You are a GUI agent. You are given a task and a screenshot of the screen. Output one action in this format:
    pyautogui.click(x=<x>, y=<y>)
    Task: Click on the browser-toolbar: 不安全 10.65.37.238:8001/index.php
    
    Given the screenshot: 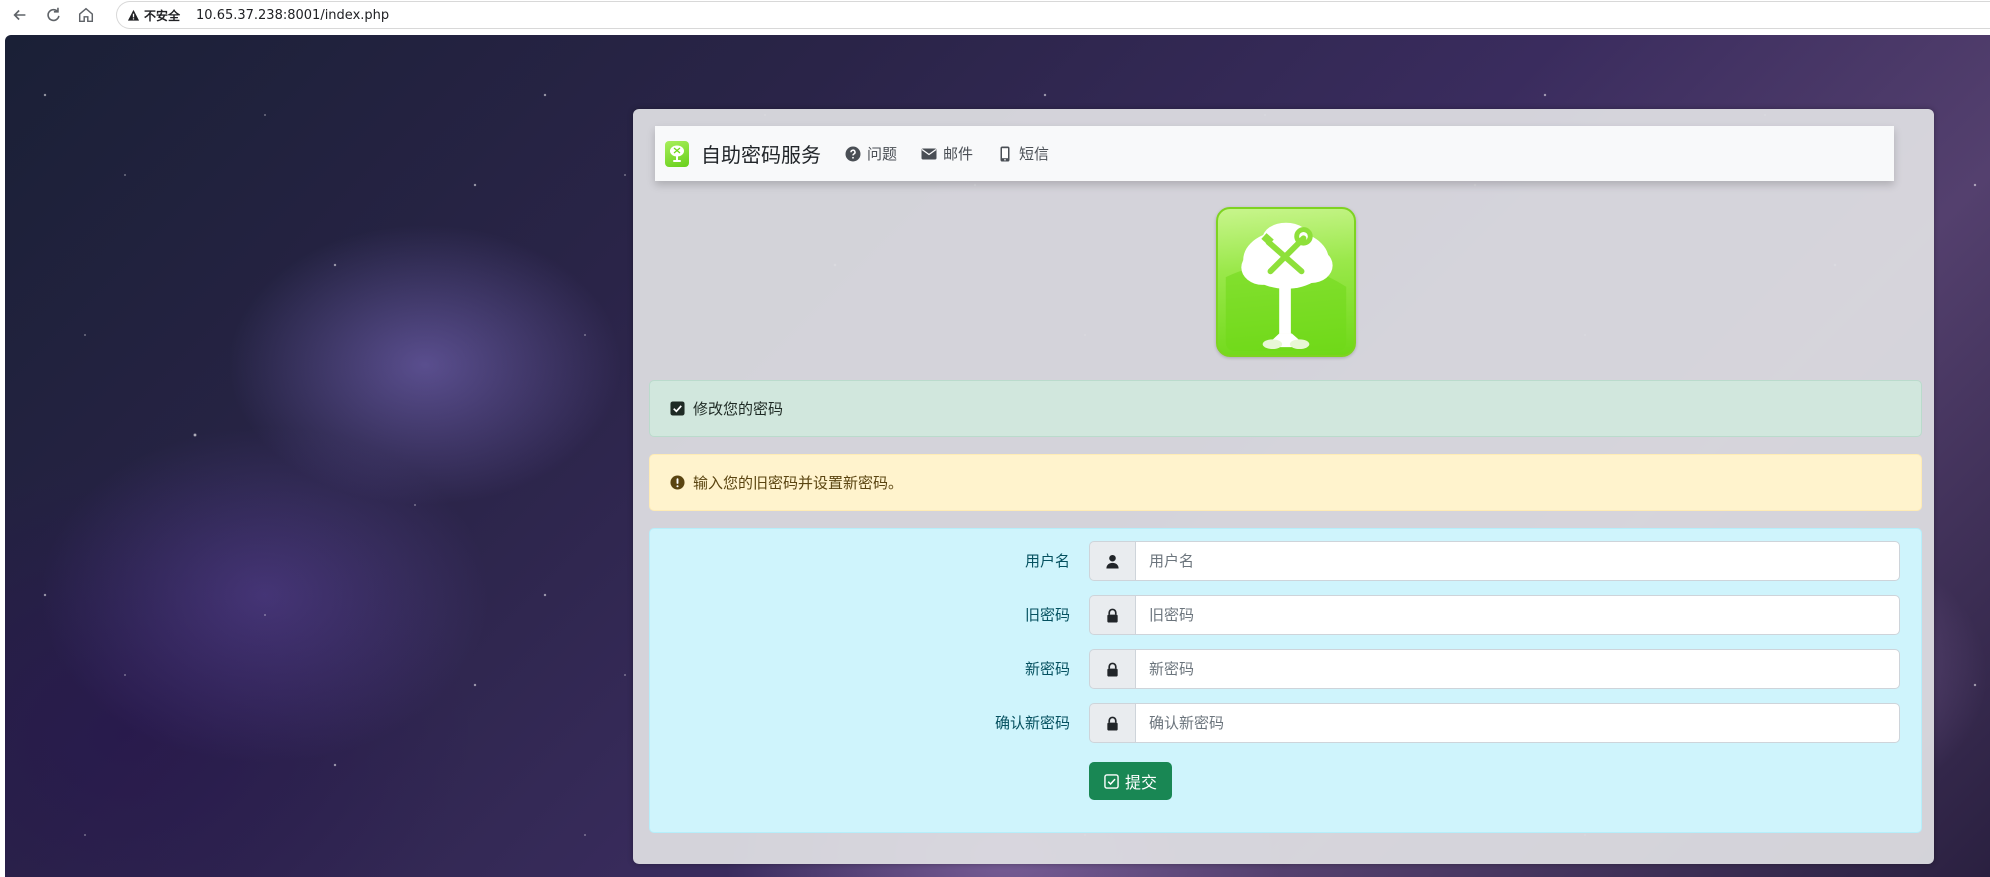 What is the action you would take?
    pyautogui.click(x=995, y=15)
    